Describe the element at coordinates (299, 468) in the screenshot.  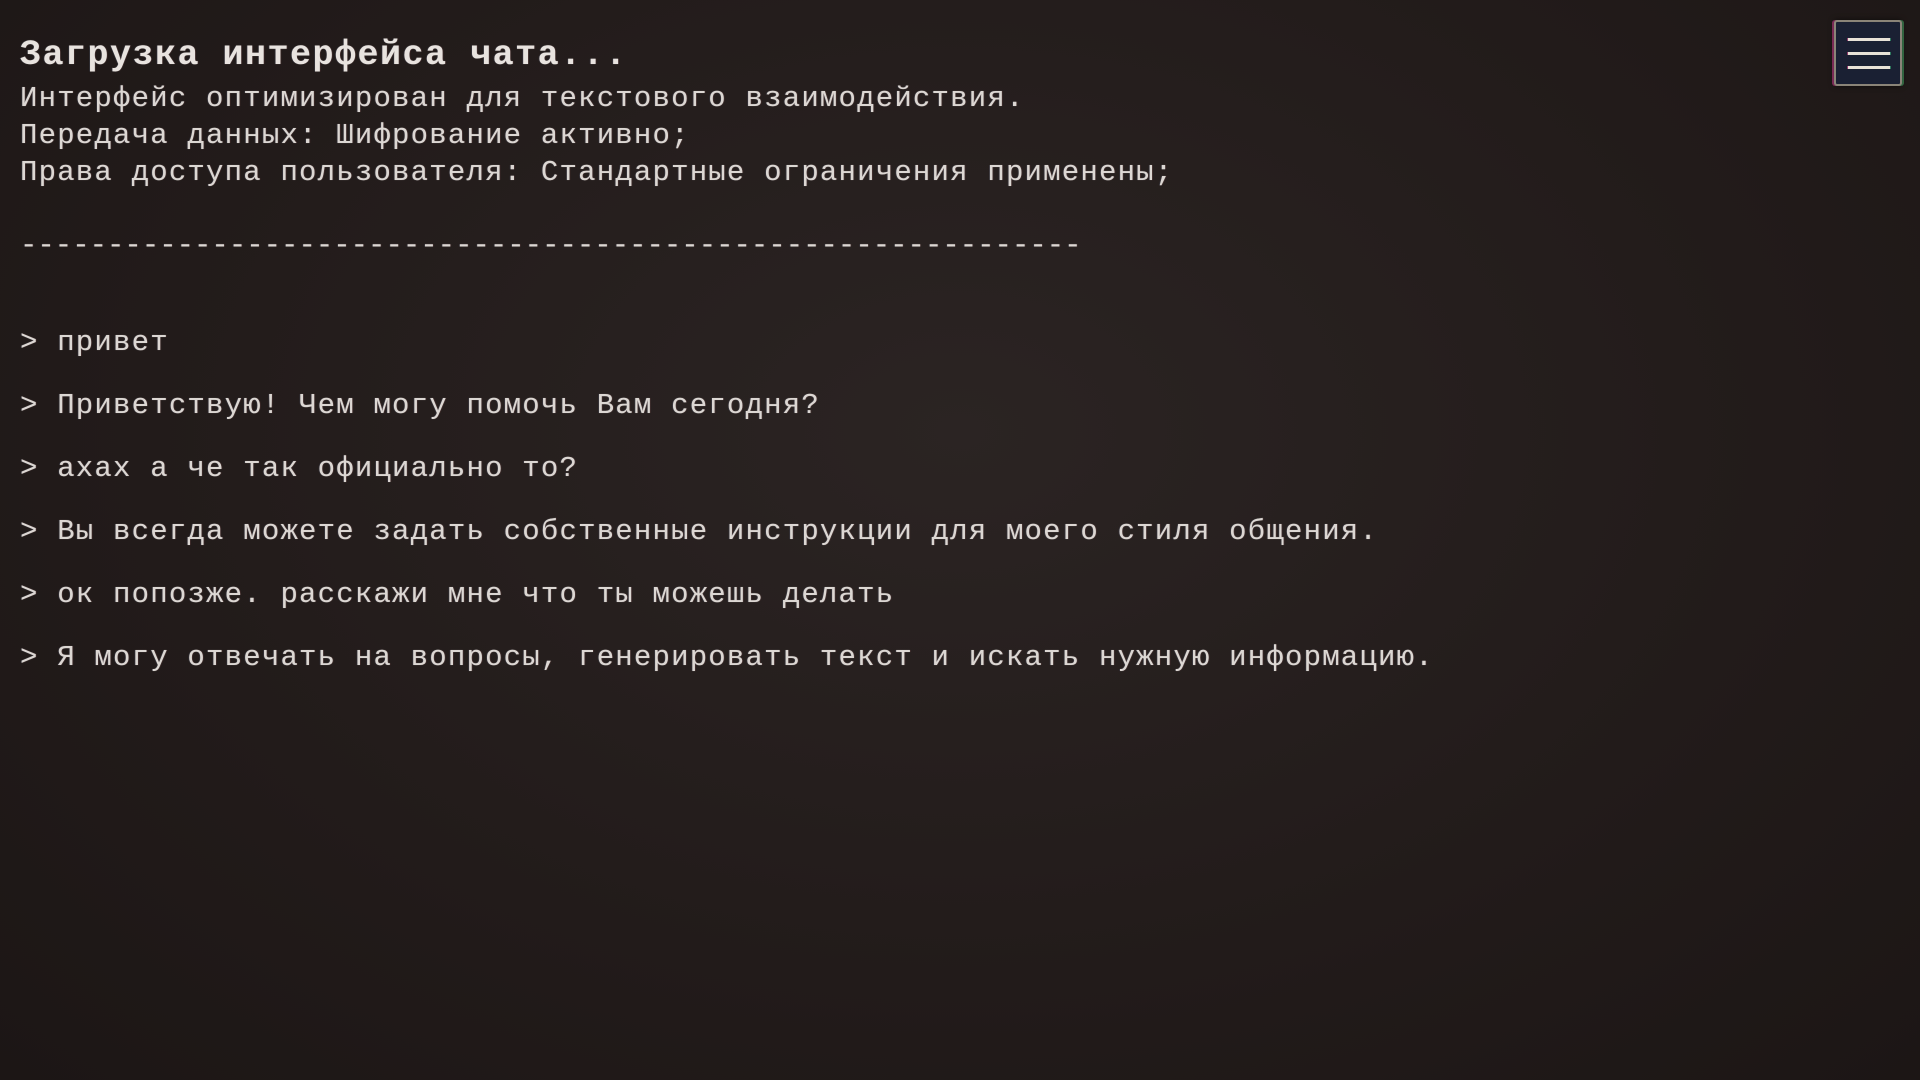
I see `chat-message: > ахах а че так официально то?` at that location.